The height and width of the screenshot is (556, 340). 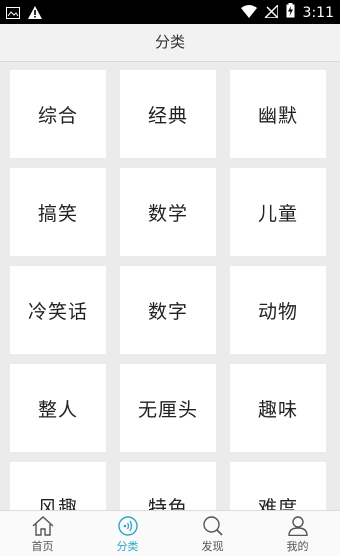 What do you see at coordinates (278, 486) in the screenshot?
I see `category-card: 难度` at bounding box center [278, 486].